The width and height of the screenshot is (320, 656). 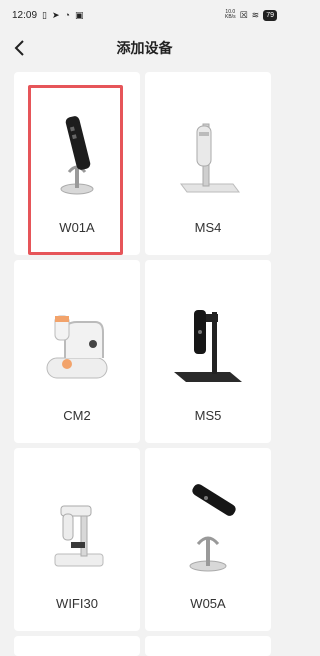 I want to click on device-name: WIFI30, so click(x=77, y=603).